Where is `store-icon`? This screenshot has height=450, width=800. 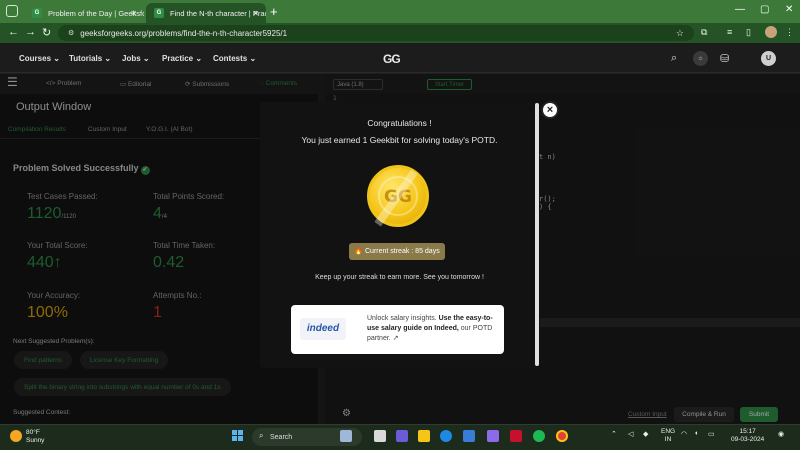
store-icon is located at coordinates (469, 436).